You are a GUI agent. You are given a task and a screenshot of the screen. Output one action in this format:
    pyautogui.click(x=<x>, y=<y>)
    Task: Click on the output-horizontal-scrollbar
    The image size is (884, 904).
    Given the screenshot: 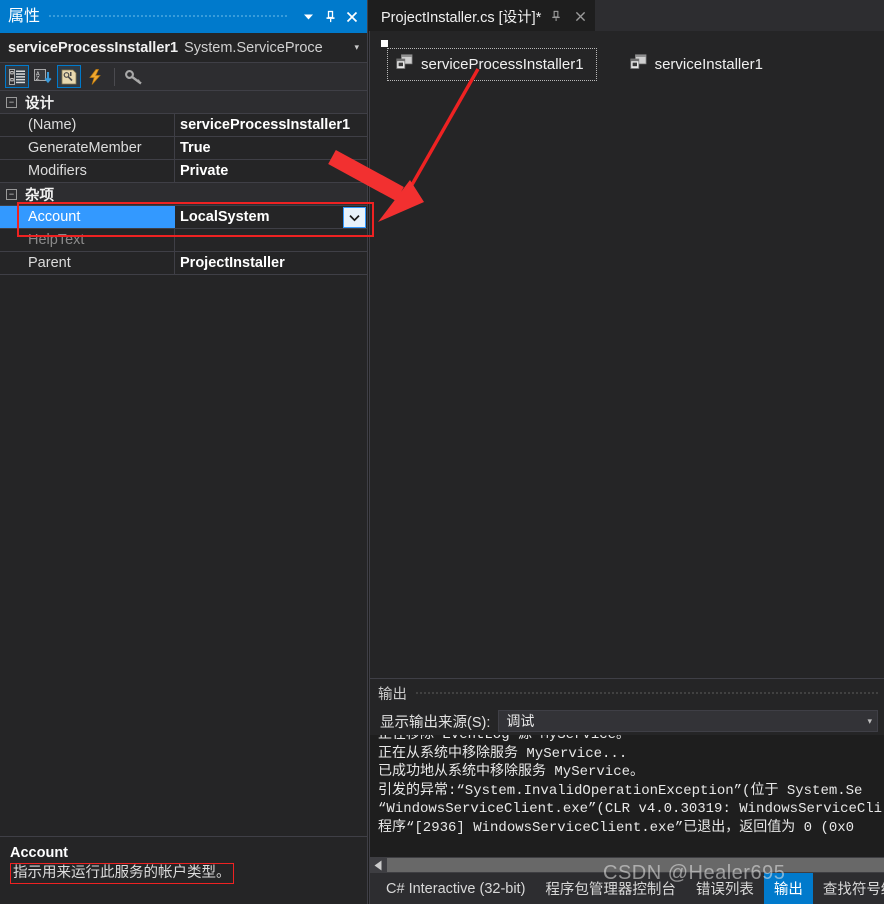 What is the action you would take?
    pyautogui.click(x=627, y=864)
    